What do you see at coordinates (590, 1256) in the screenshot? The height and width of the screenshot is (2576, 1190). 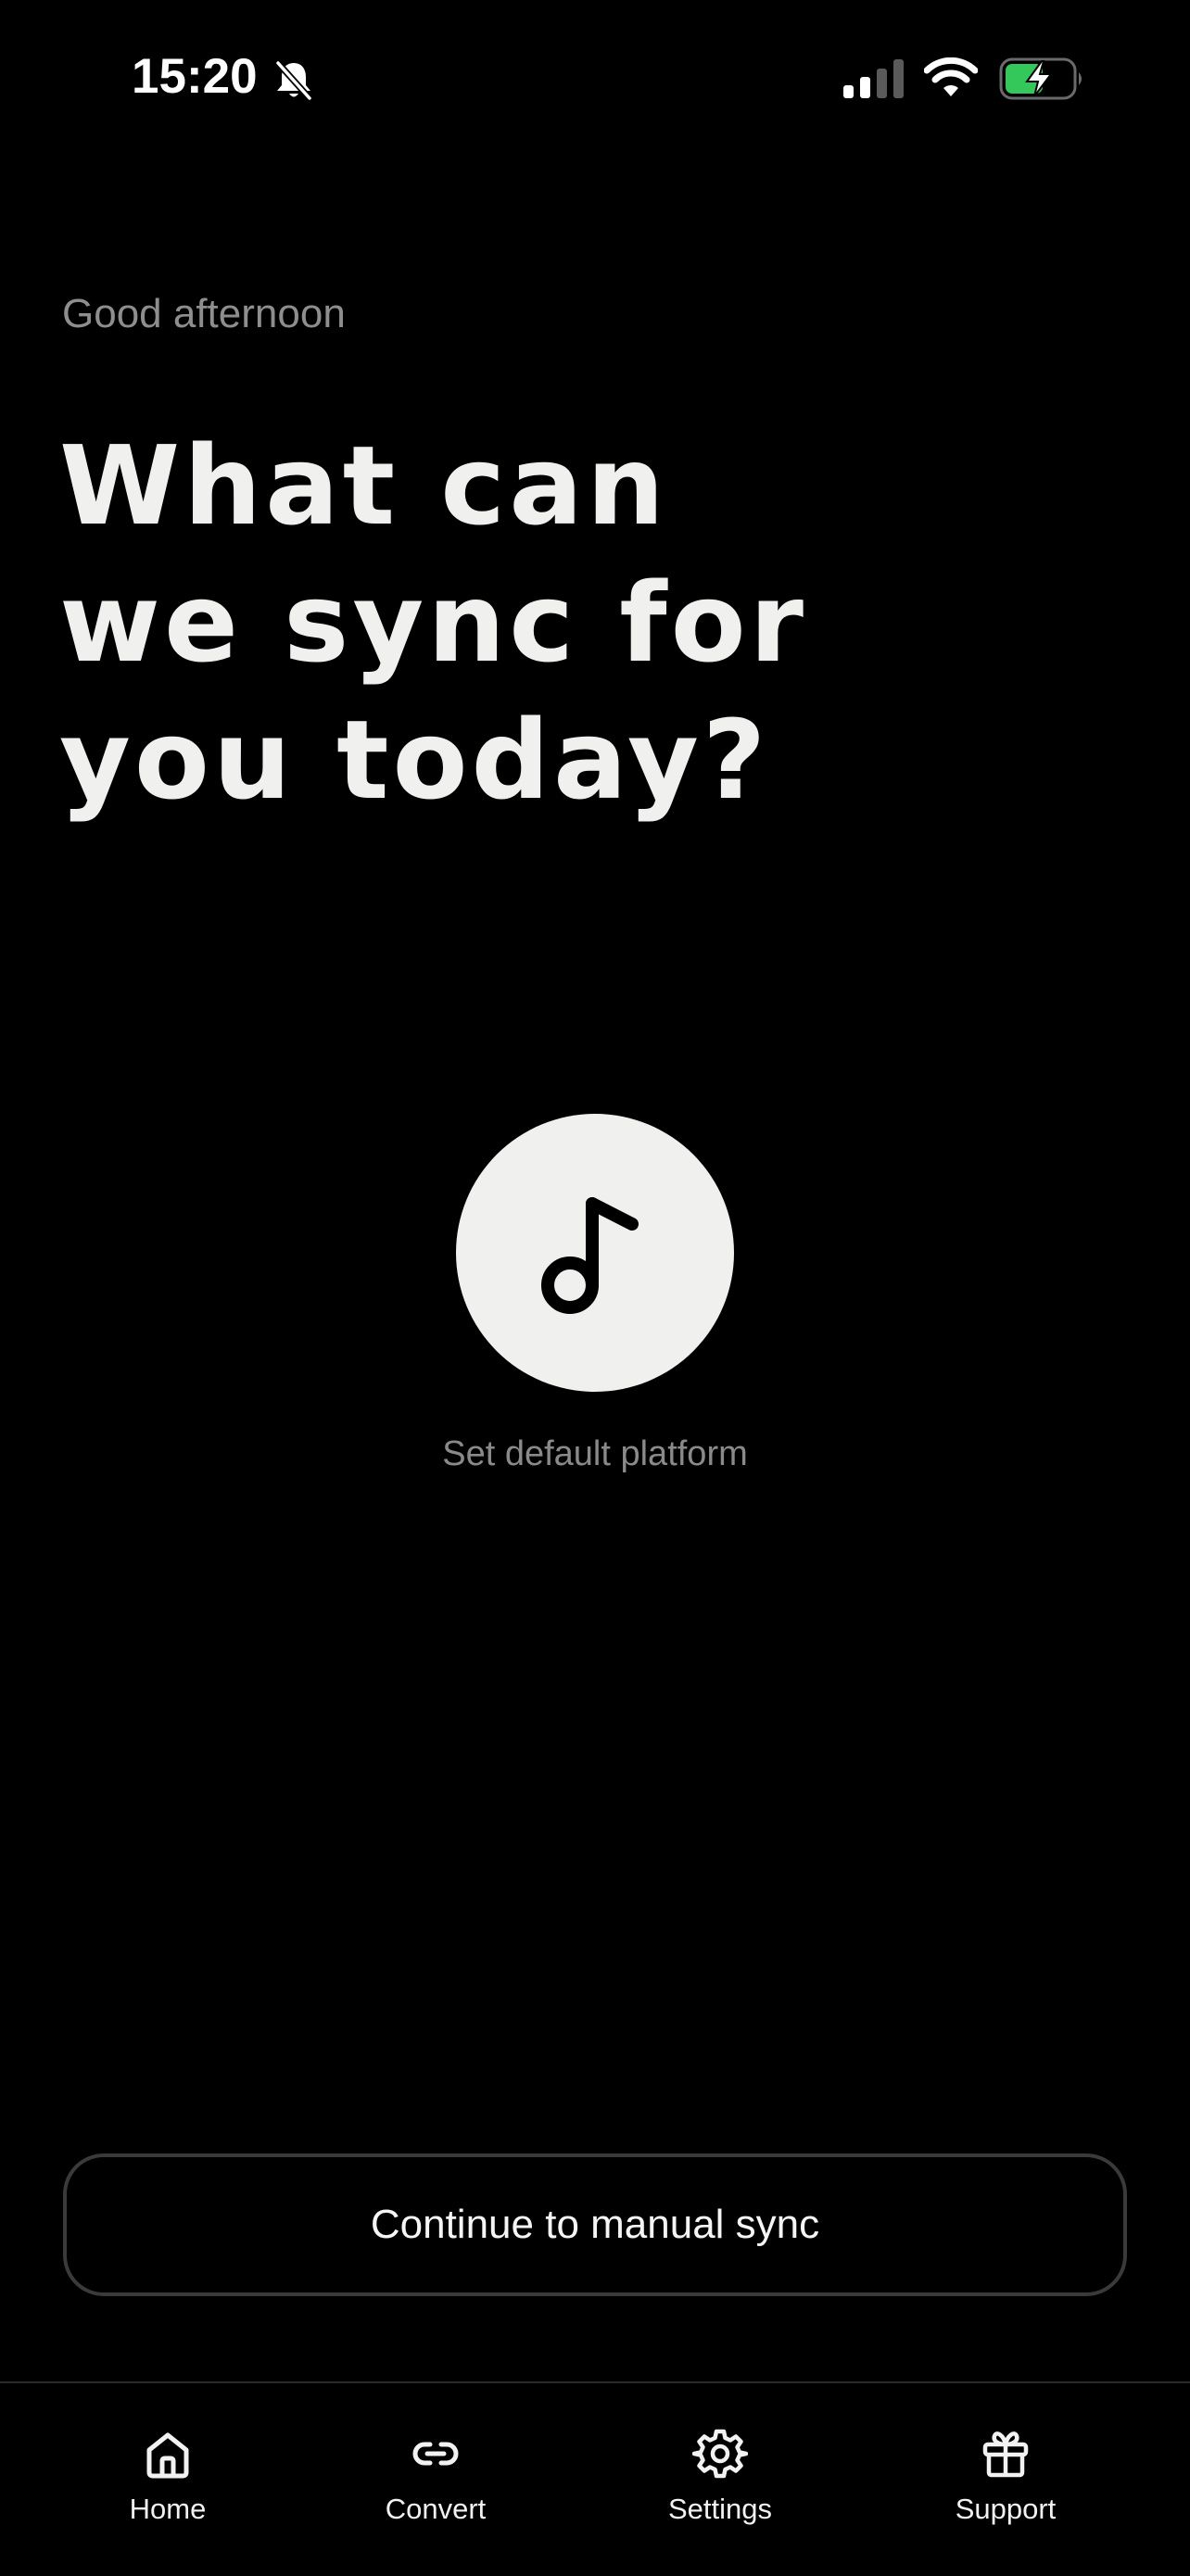 I see `music-note-icon` at bounding box center [590, 1256].